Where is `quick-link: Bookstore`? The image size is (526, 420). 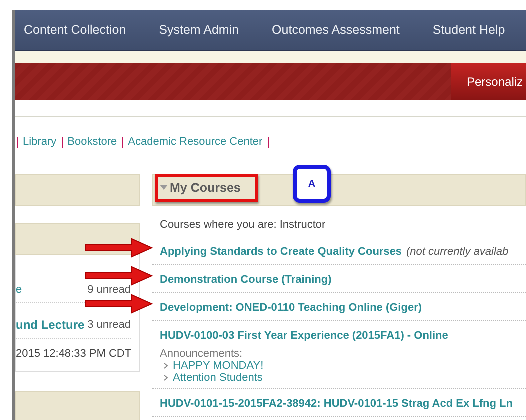 quick-link: Bookstore is located at coordinates (93, 142).